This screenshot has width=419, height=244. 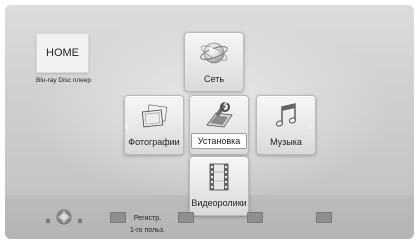 What do you see at coordinates (219, 177) in the screenshot?
I see `film-strip-icon` at bounding box center [219, 177].